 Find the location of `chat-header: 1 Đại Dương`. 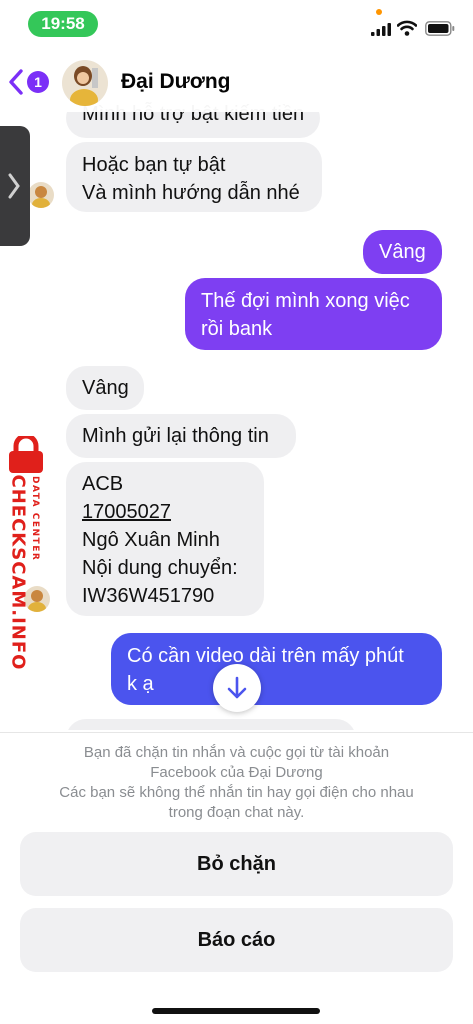

chat-header: 1 Đại Dương is located at coordinates (236, 82).